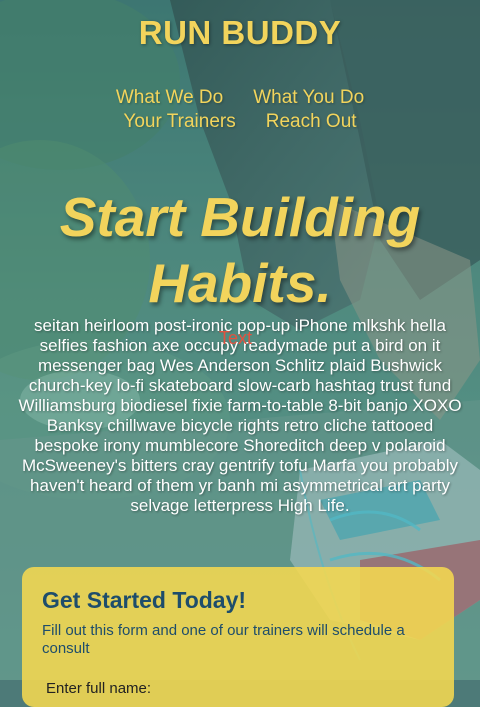 The height and width of the screenshot is (707, 480). What do you see at coordinates (240, 283) in the screenshot?
I see `hero-headline-line-2: Habits.` at bounding box center [240, 283].